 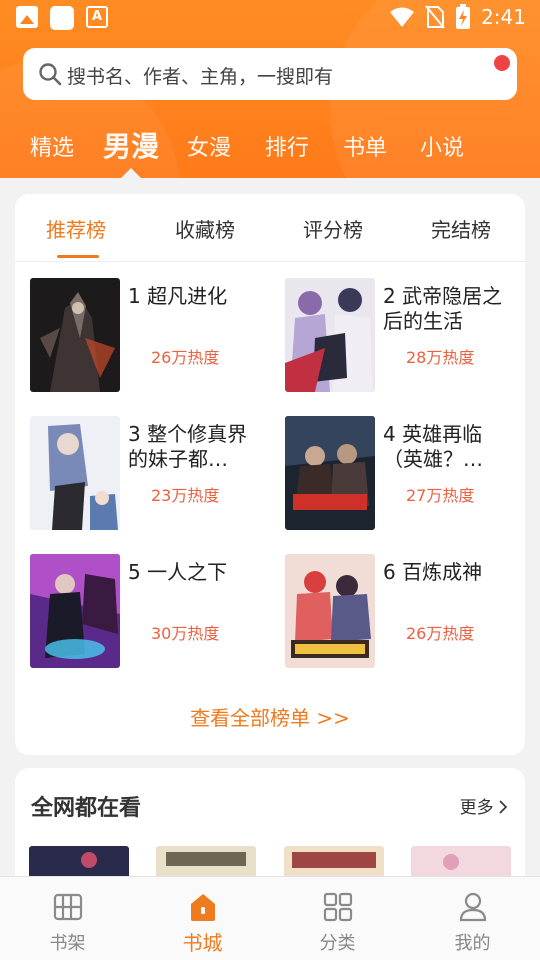 What do you see at coordinates (333, 228) in the screenshot?
I see `subtab-rating: 评分榜` at bounding box center [333, 228].